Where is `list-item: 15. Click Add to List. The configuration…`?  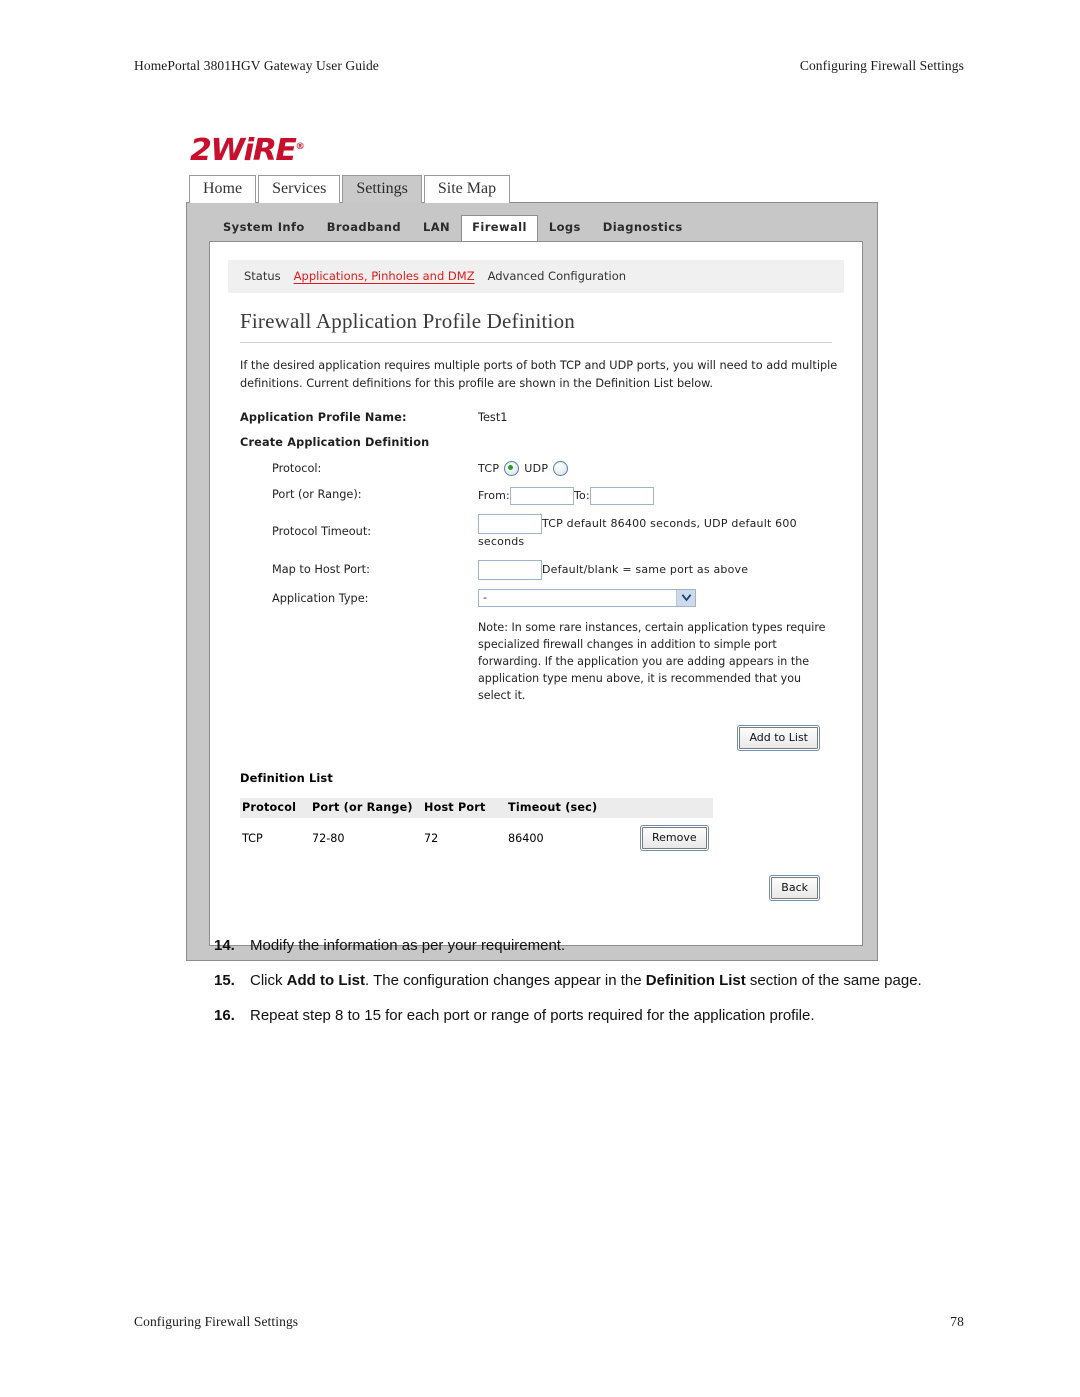
list-item: 15. Click Add to List. The configuration… is located at coordinates (579, 981).